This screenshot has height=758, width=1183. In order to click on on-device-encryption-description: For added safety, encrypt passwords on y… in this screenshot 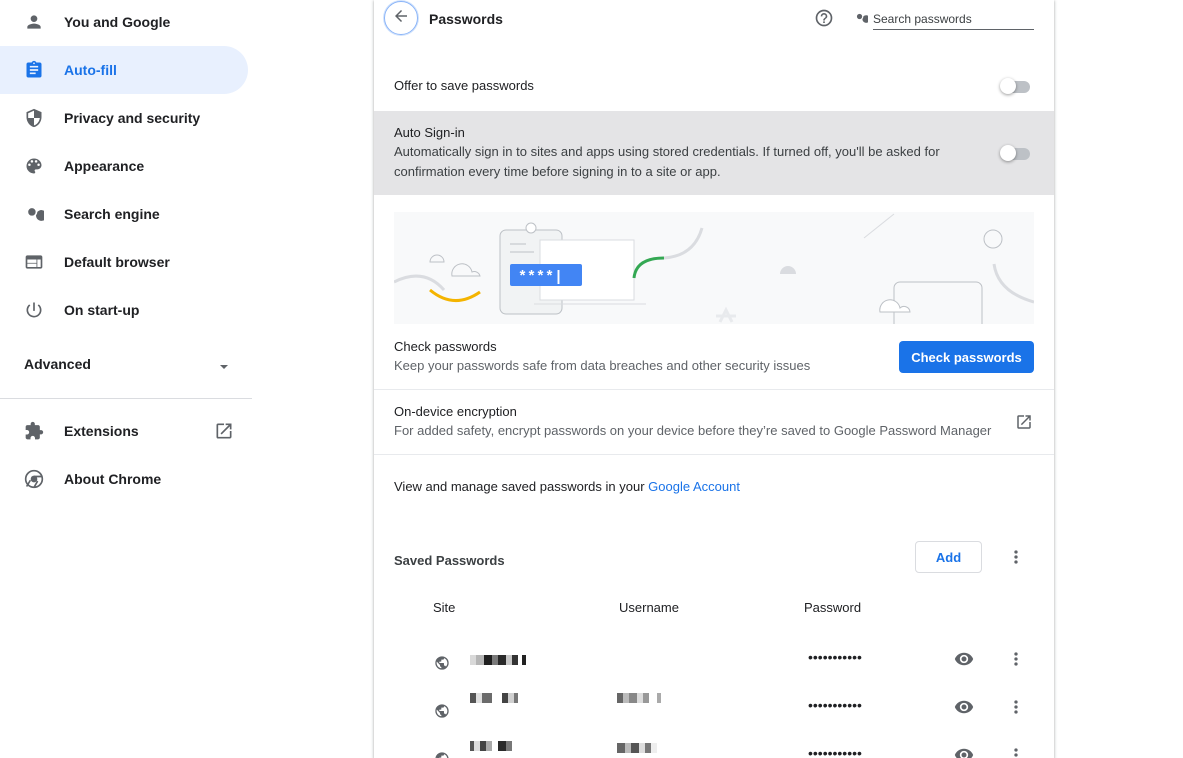, I will do `click(693, 430)`.